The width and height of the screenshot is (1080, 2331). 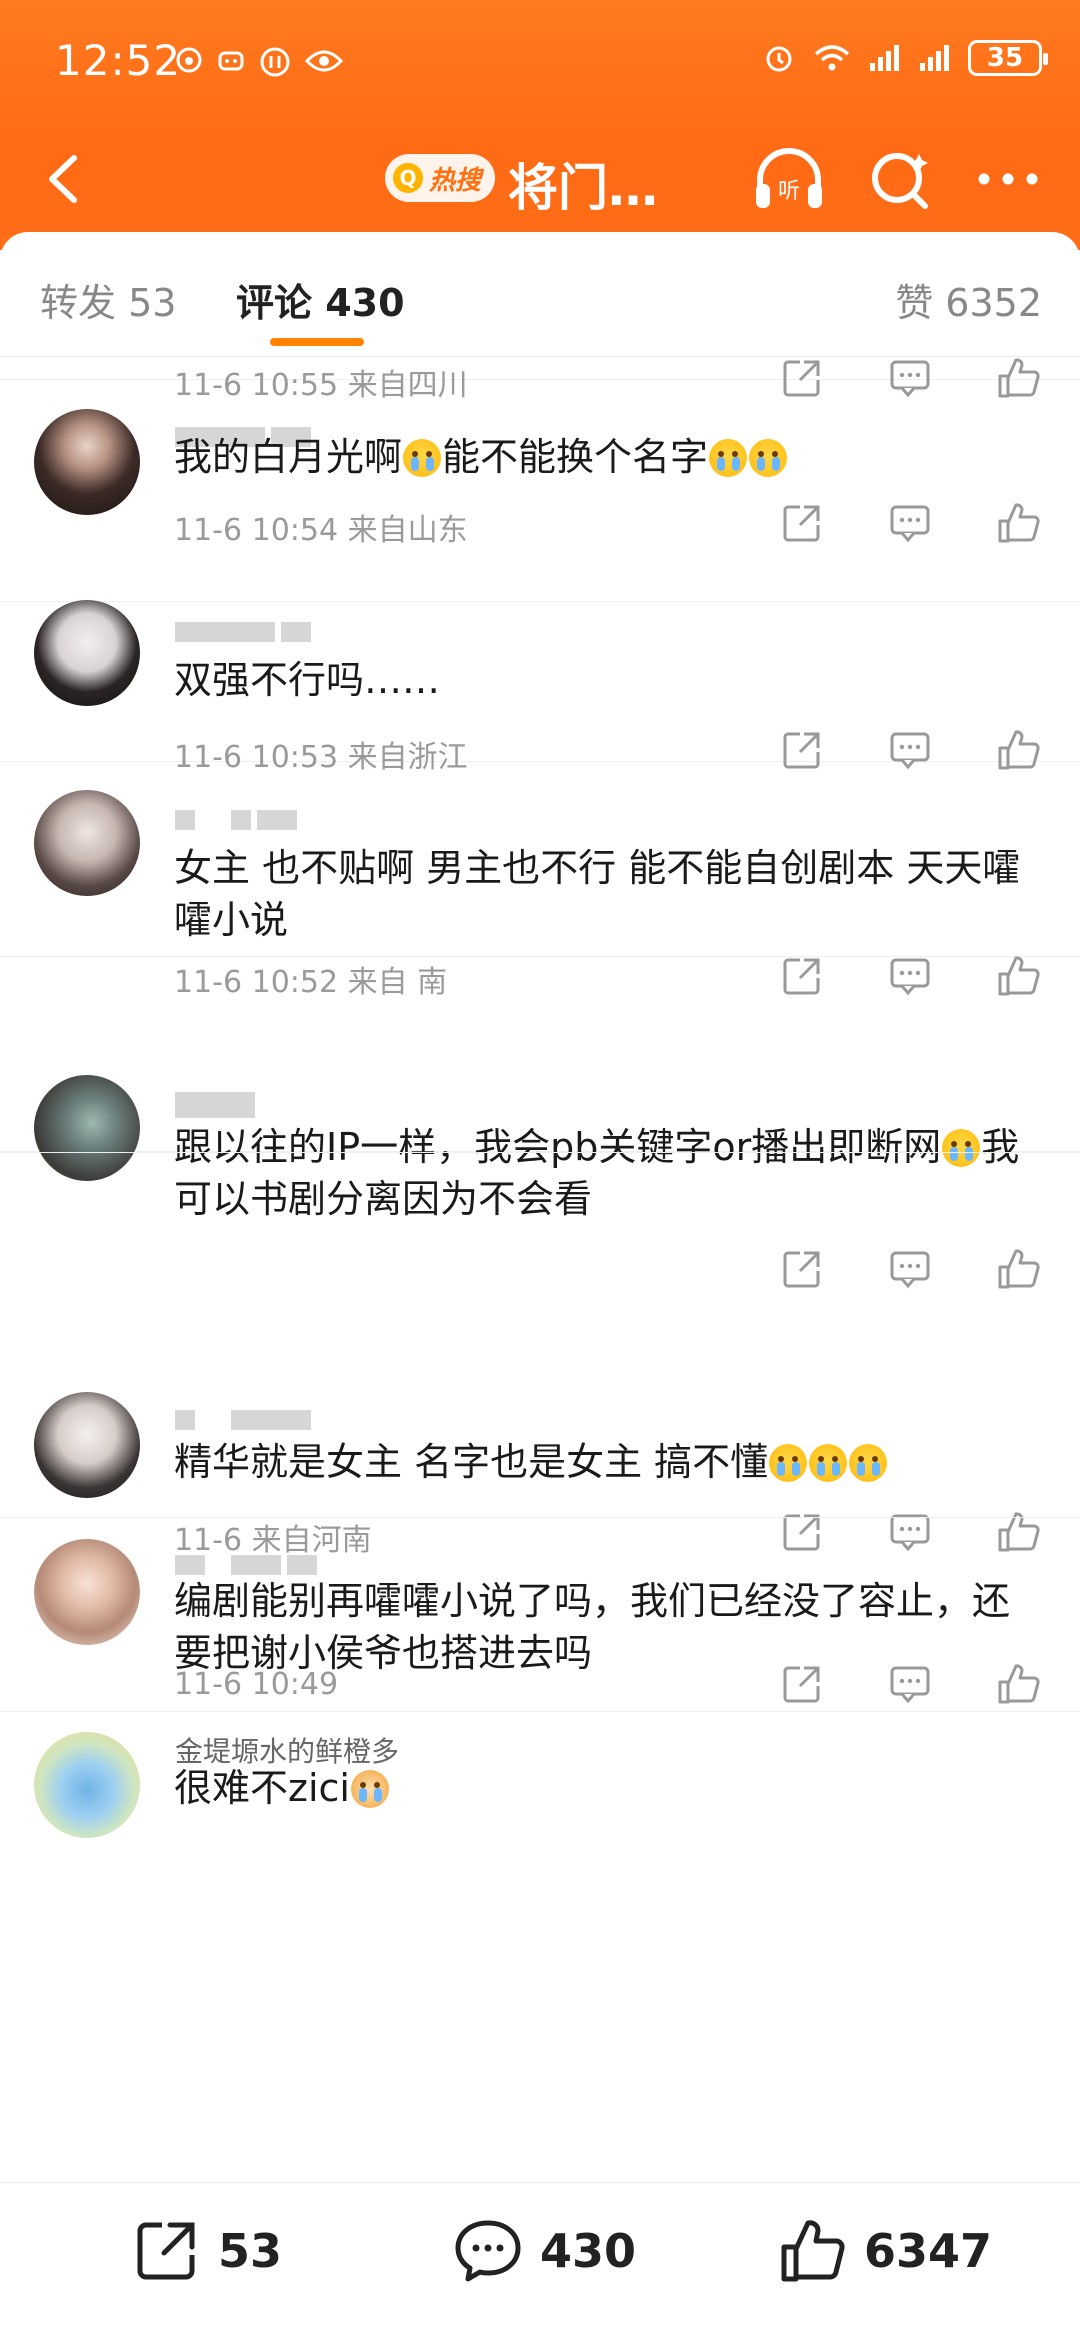 What do you see at coordinates (597, 1173) in the screenshot?
I see `comment-text: 跟以往的IP一样，我会pb关键字or播出即断网 我可以书剧分离因为不会看` at bounding box center [597, 1173].